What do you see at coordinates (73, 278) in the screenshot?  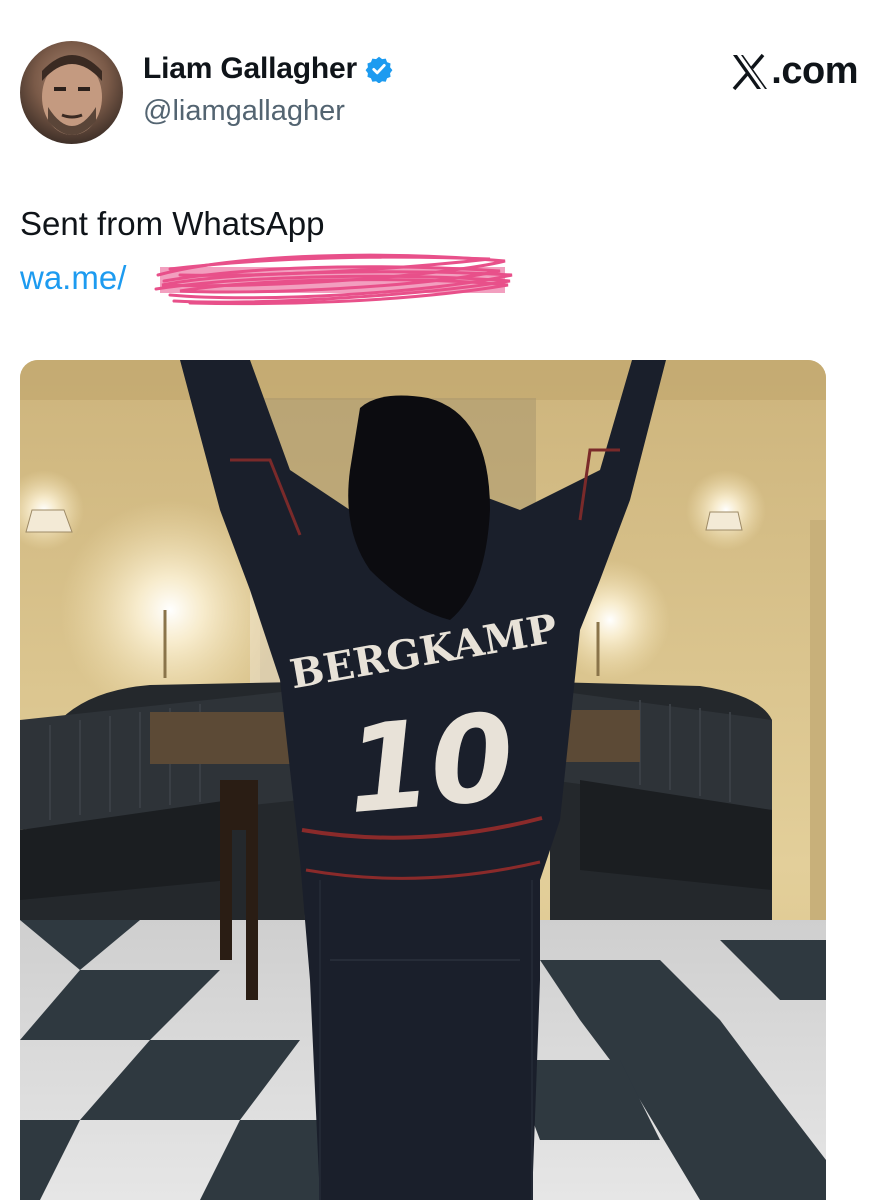 I see `tweet-link: wa.me/` at bounding box center [73, 278].